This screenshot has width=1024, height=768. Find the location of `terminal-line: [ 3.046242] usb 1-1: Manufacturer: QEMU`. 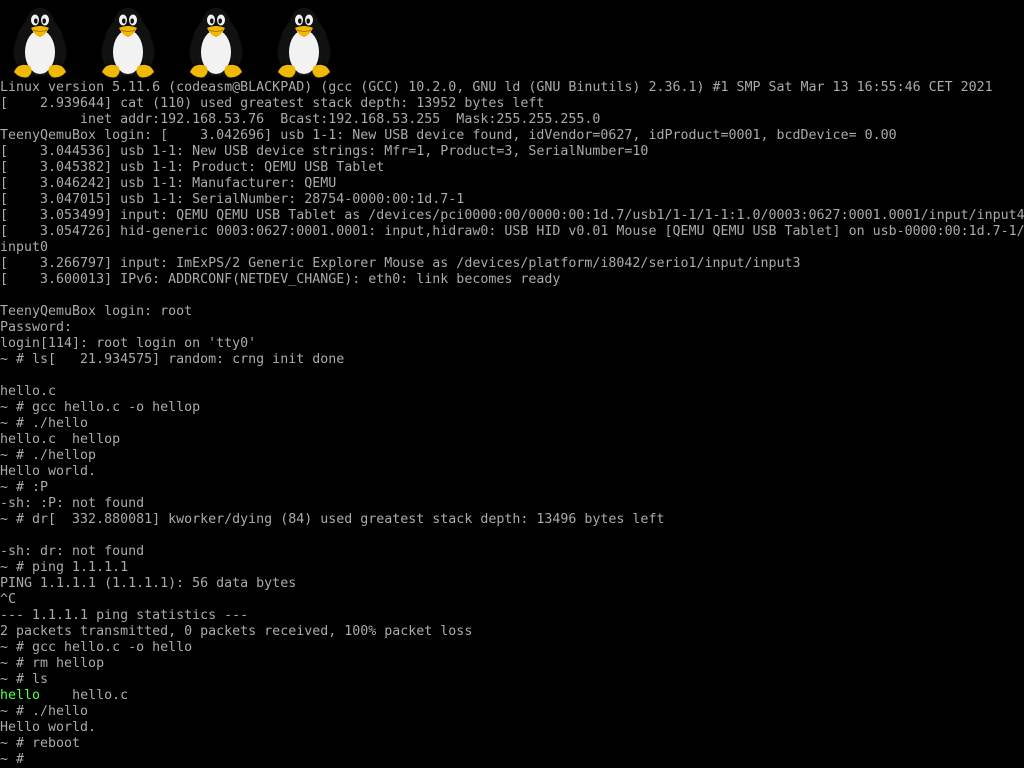

terminal-line: [ 3.046242] usb 1-1: Manufacturer: QEMU is located at coordinates (168, 183).